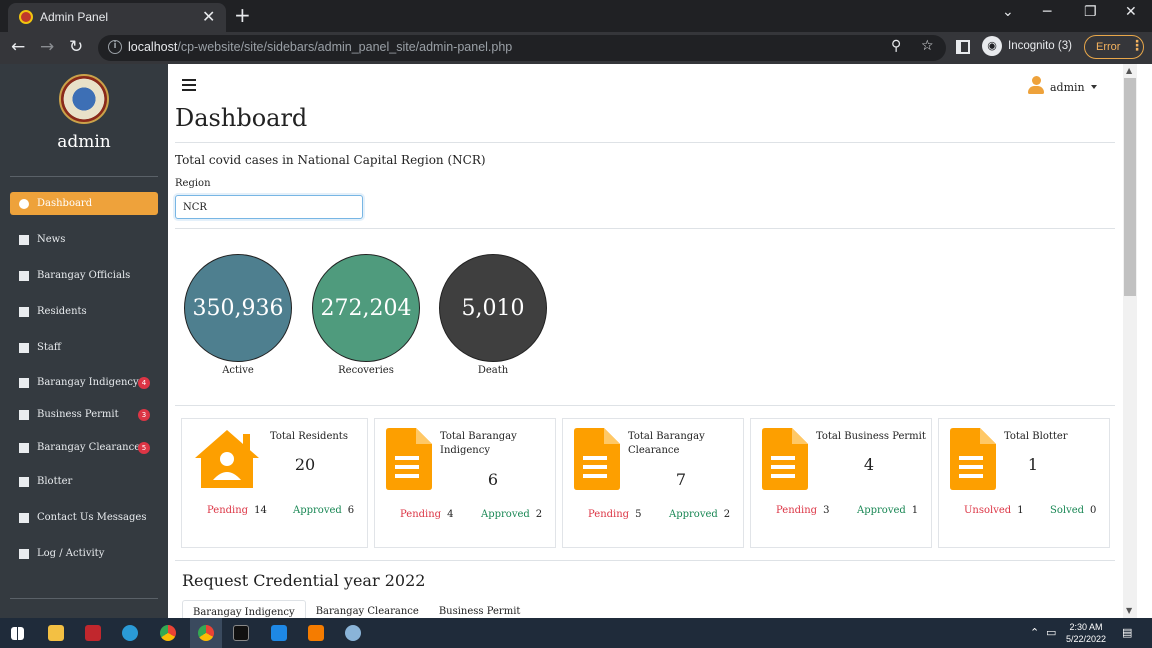 The width and height of the screenshot is (1152, 648). Describe the element at coordinates (305, 464) in the screenshot. I see `card-value: 20` at that location.